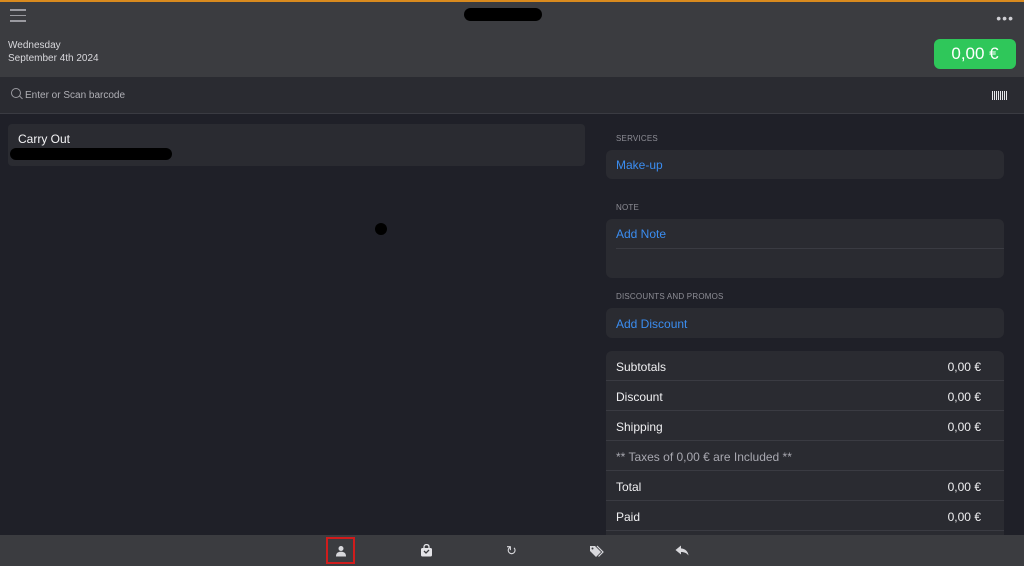  What do you see at coordinates (810, 248) in the screenshot?
I see `note-divider` at bounding box center [810, 248].